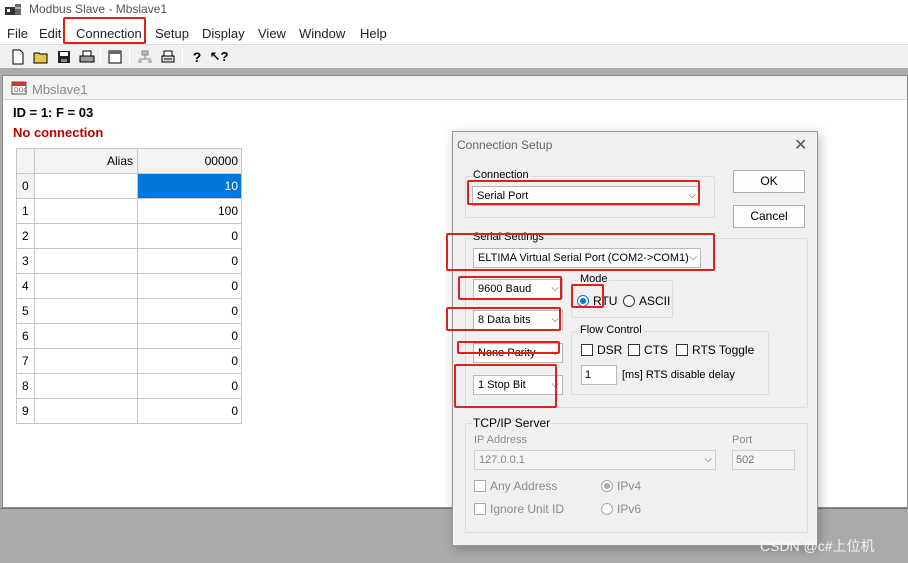  I want to click on menu-view: View, so click(272, 33).